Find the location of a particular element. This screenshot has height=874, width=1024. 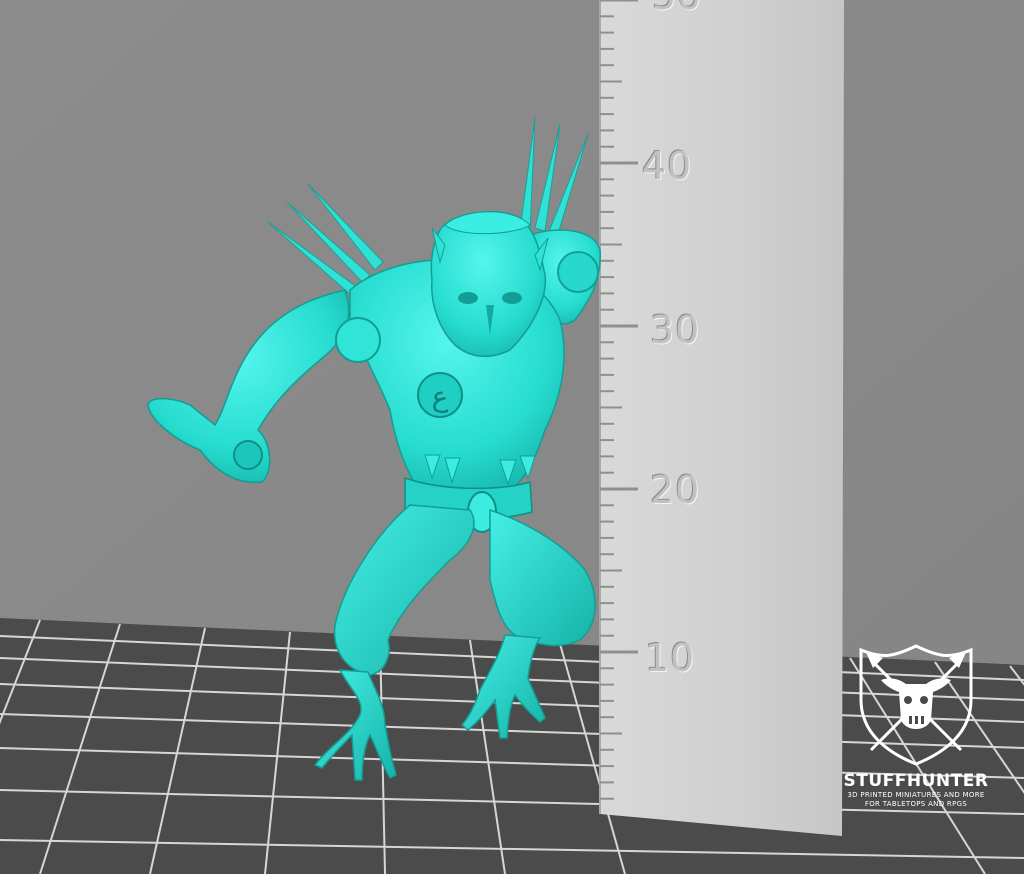

ruler-label-20: 20 is located at coordinates (675, 490).